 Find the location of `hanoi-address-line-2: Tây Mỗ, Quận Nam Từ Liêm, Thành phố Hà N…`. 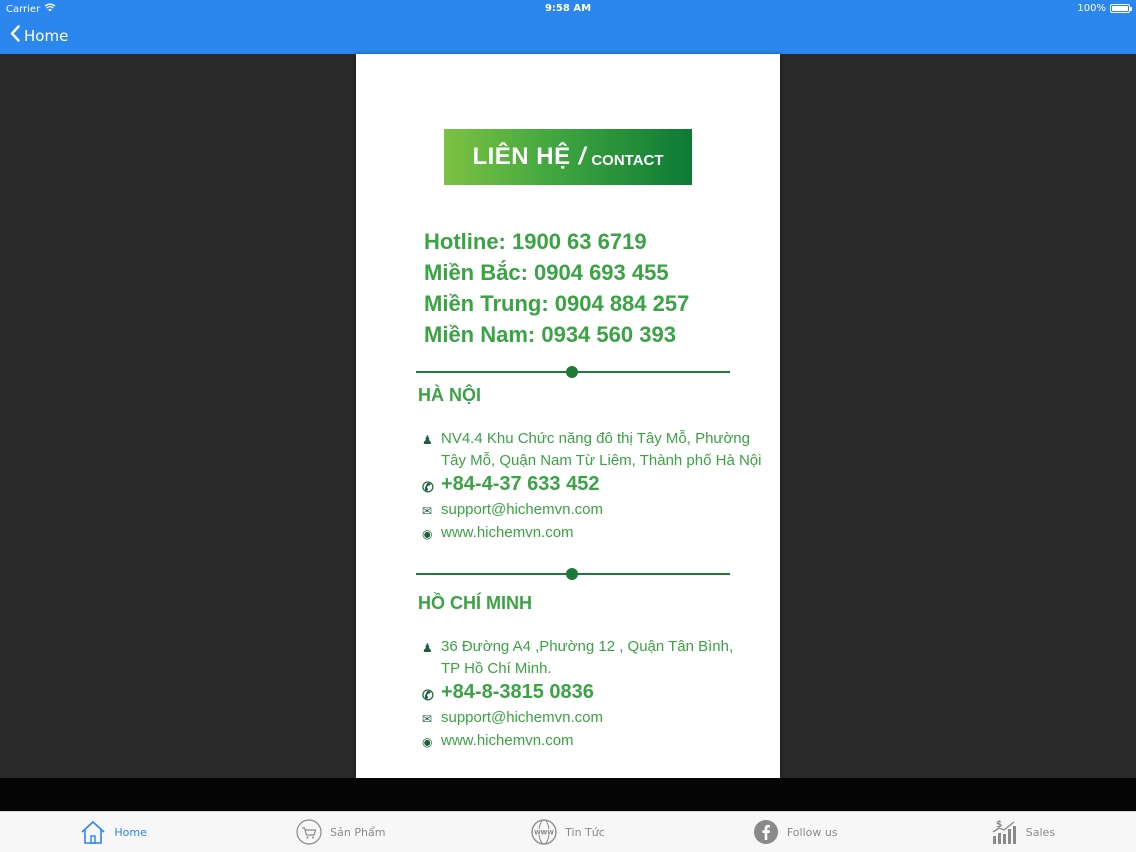

hanoi-address-line-2: Tây Mỗ, Quận Nam Từ Liêm, Thành phố Hà N… is located at coordinates (601, 460).